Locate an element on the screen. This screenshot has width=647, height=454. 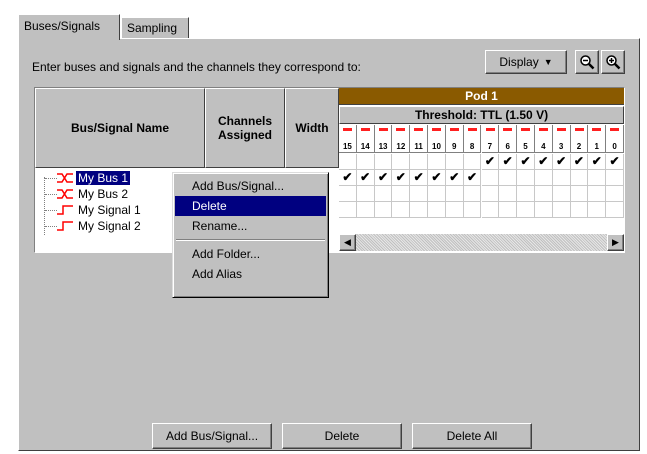
channel-header: 13 is located at coordinates (383, 139).